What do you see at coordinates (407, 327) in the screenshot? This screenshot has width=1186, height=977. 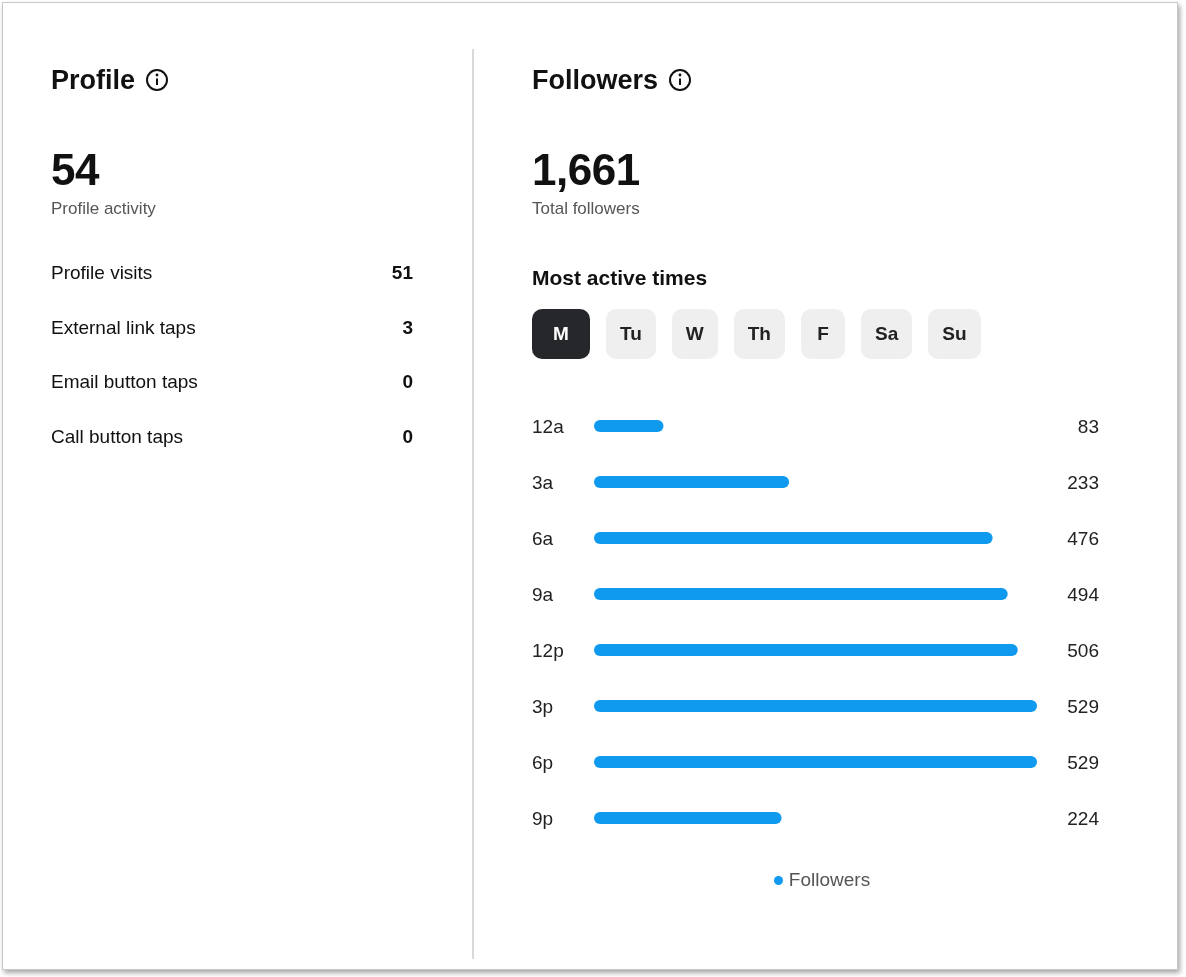 I see `metric-value: 3` at bounding box center [407, 327].